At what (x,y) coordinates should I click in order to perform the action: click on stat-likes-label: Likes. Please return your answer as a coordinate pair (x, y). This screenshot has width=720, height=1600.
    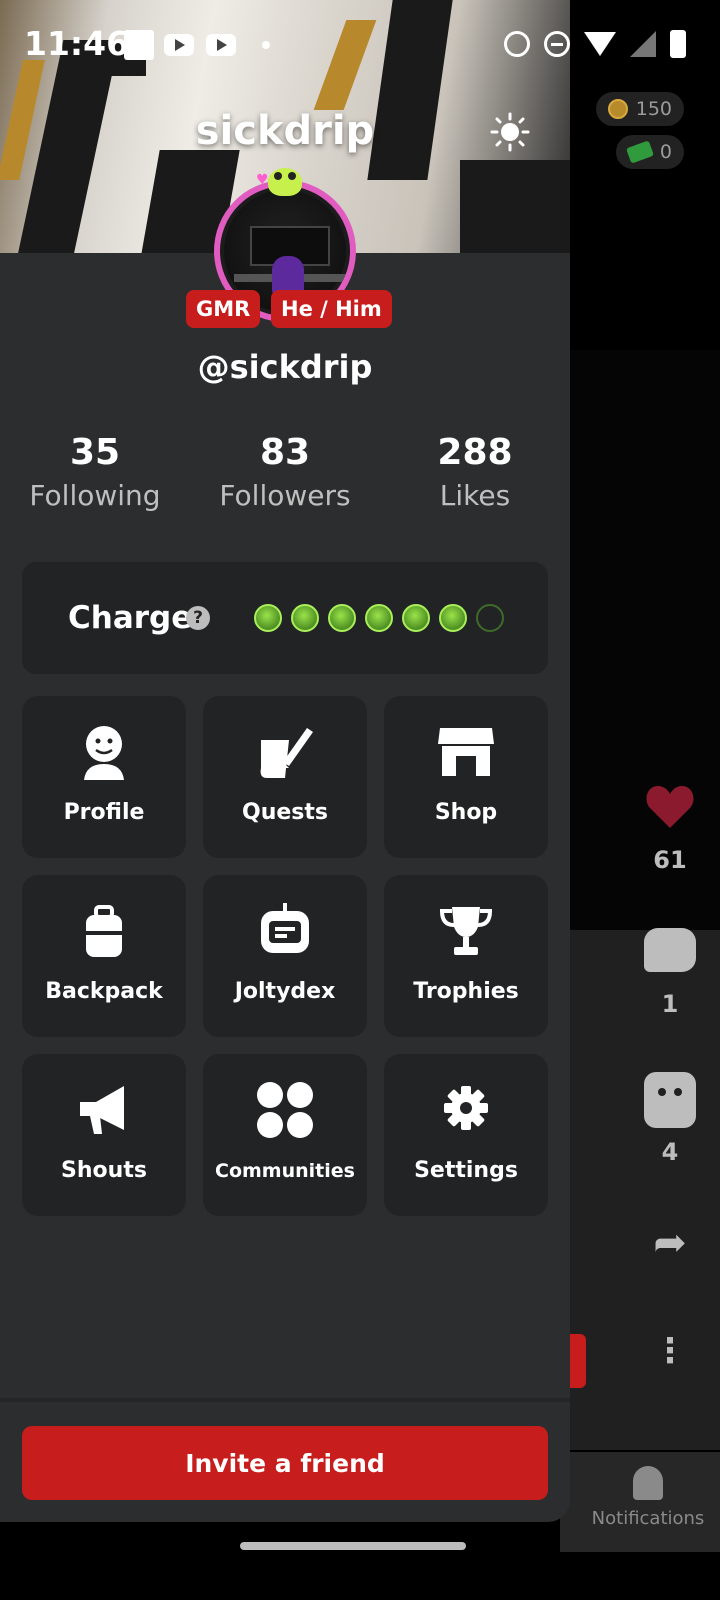
    Looking at the image, I should click on (475, 495).